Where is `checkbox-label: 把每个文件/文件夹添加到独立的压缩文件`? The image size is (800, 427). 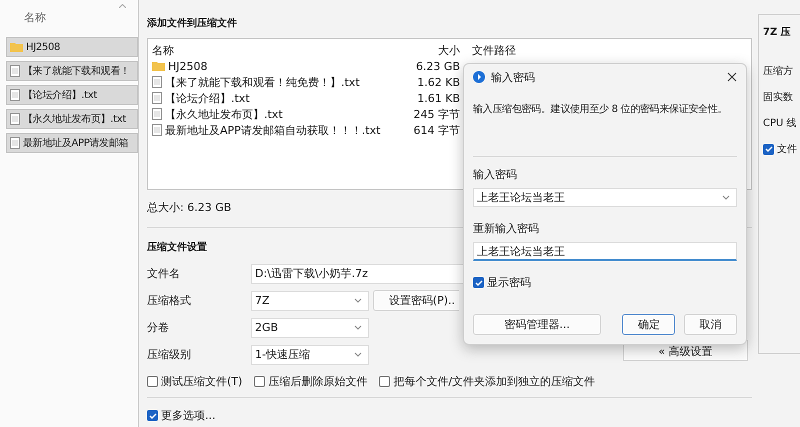
checkbox-label: 把每个文件/文件夹添加到独立的压缩文件 is located at coordinates (494, 381).